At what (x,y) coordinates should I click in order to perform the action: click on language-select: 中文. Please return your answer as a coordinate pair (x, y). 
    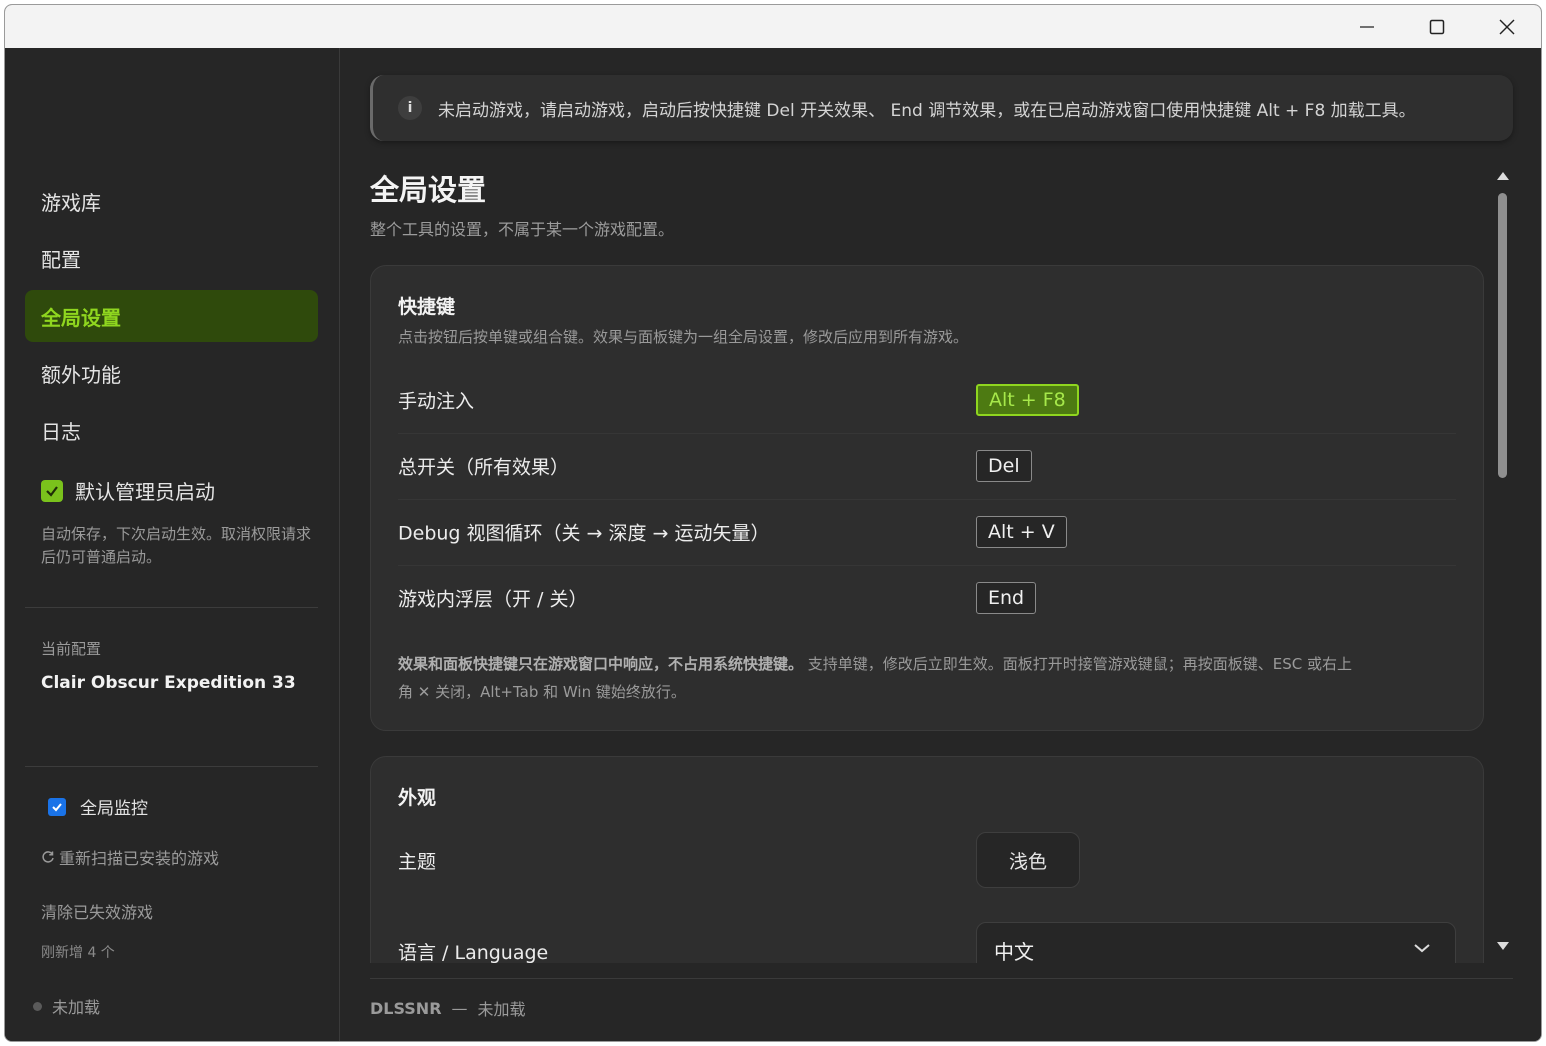
    Looking at the image, I should click on (1216, 942).